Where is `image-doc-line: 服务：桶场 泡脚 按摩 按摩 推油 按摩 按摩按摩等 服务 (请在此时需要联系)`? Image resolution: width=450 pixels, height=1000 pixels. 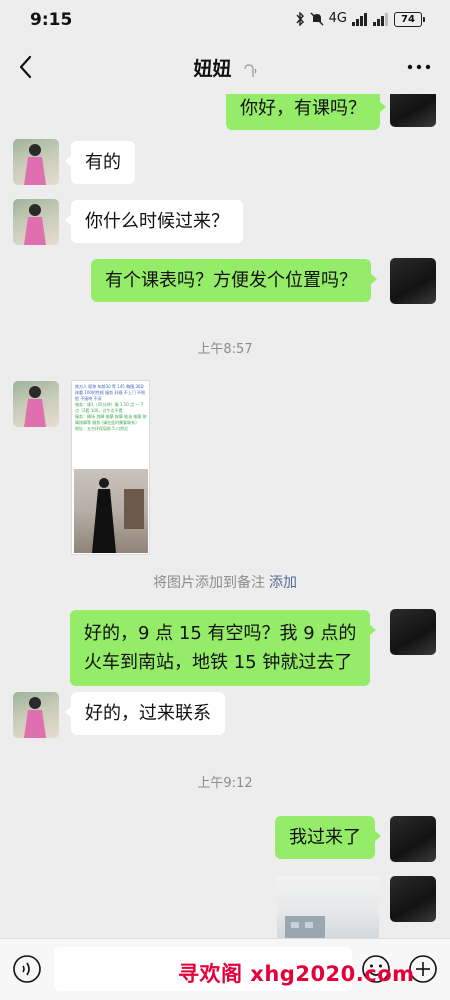 image-doc-line: 服务：桶场 泡脚 按摩 按摩 推油 按摩 按摩按摩等 服务 (请在此时需要联系) is located at coordinates (111, 419).